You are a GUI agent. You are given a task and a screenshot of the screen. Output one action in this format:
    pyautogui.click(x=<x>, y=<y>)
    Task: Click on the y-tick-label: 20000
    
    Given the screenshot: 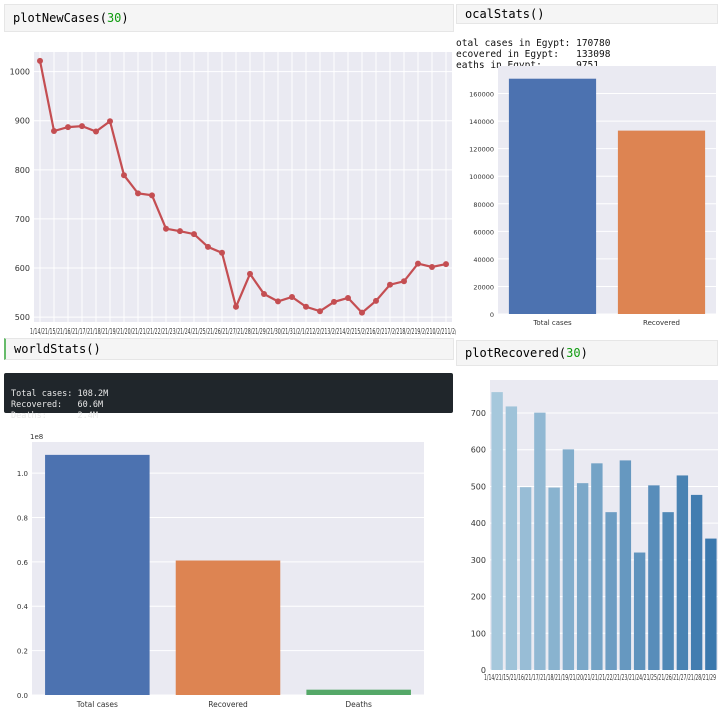 What is the action you would take?
    pyautogui.click(x=483, y=287)
    